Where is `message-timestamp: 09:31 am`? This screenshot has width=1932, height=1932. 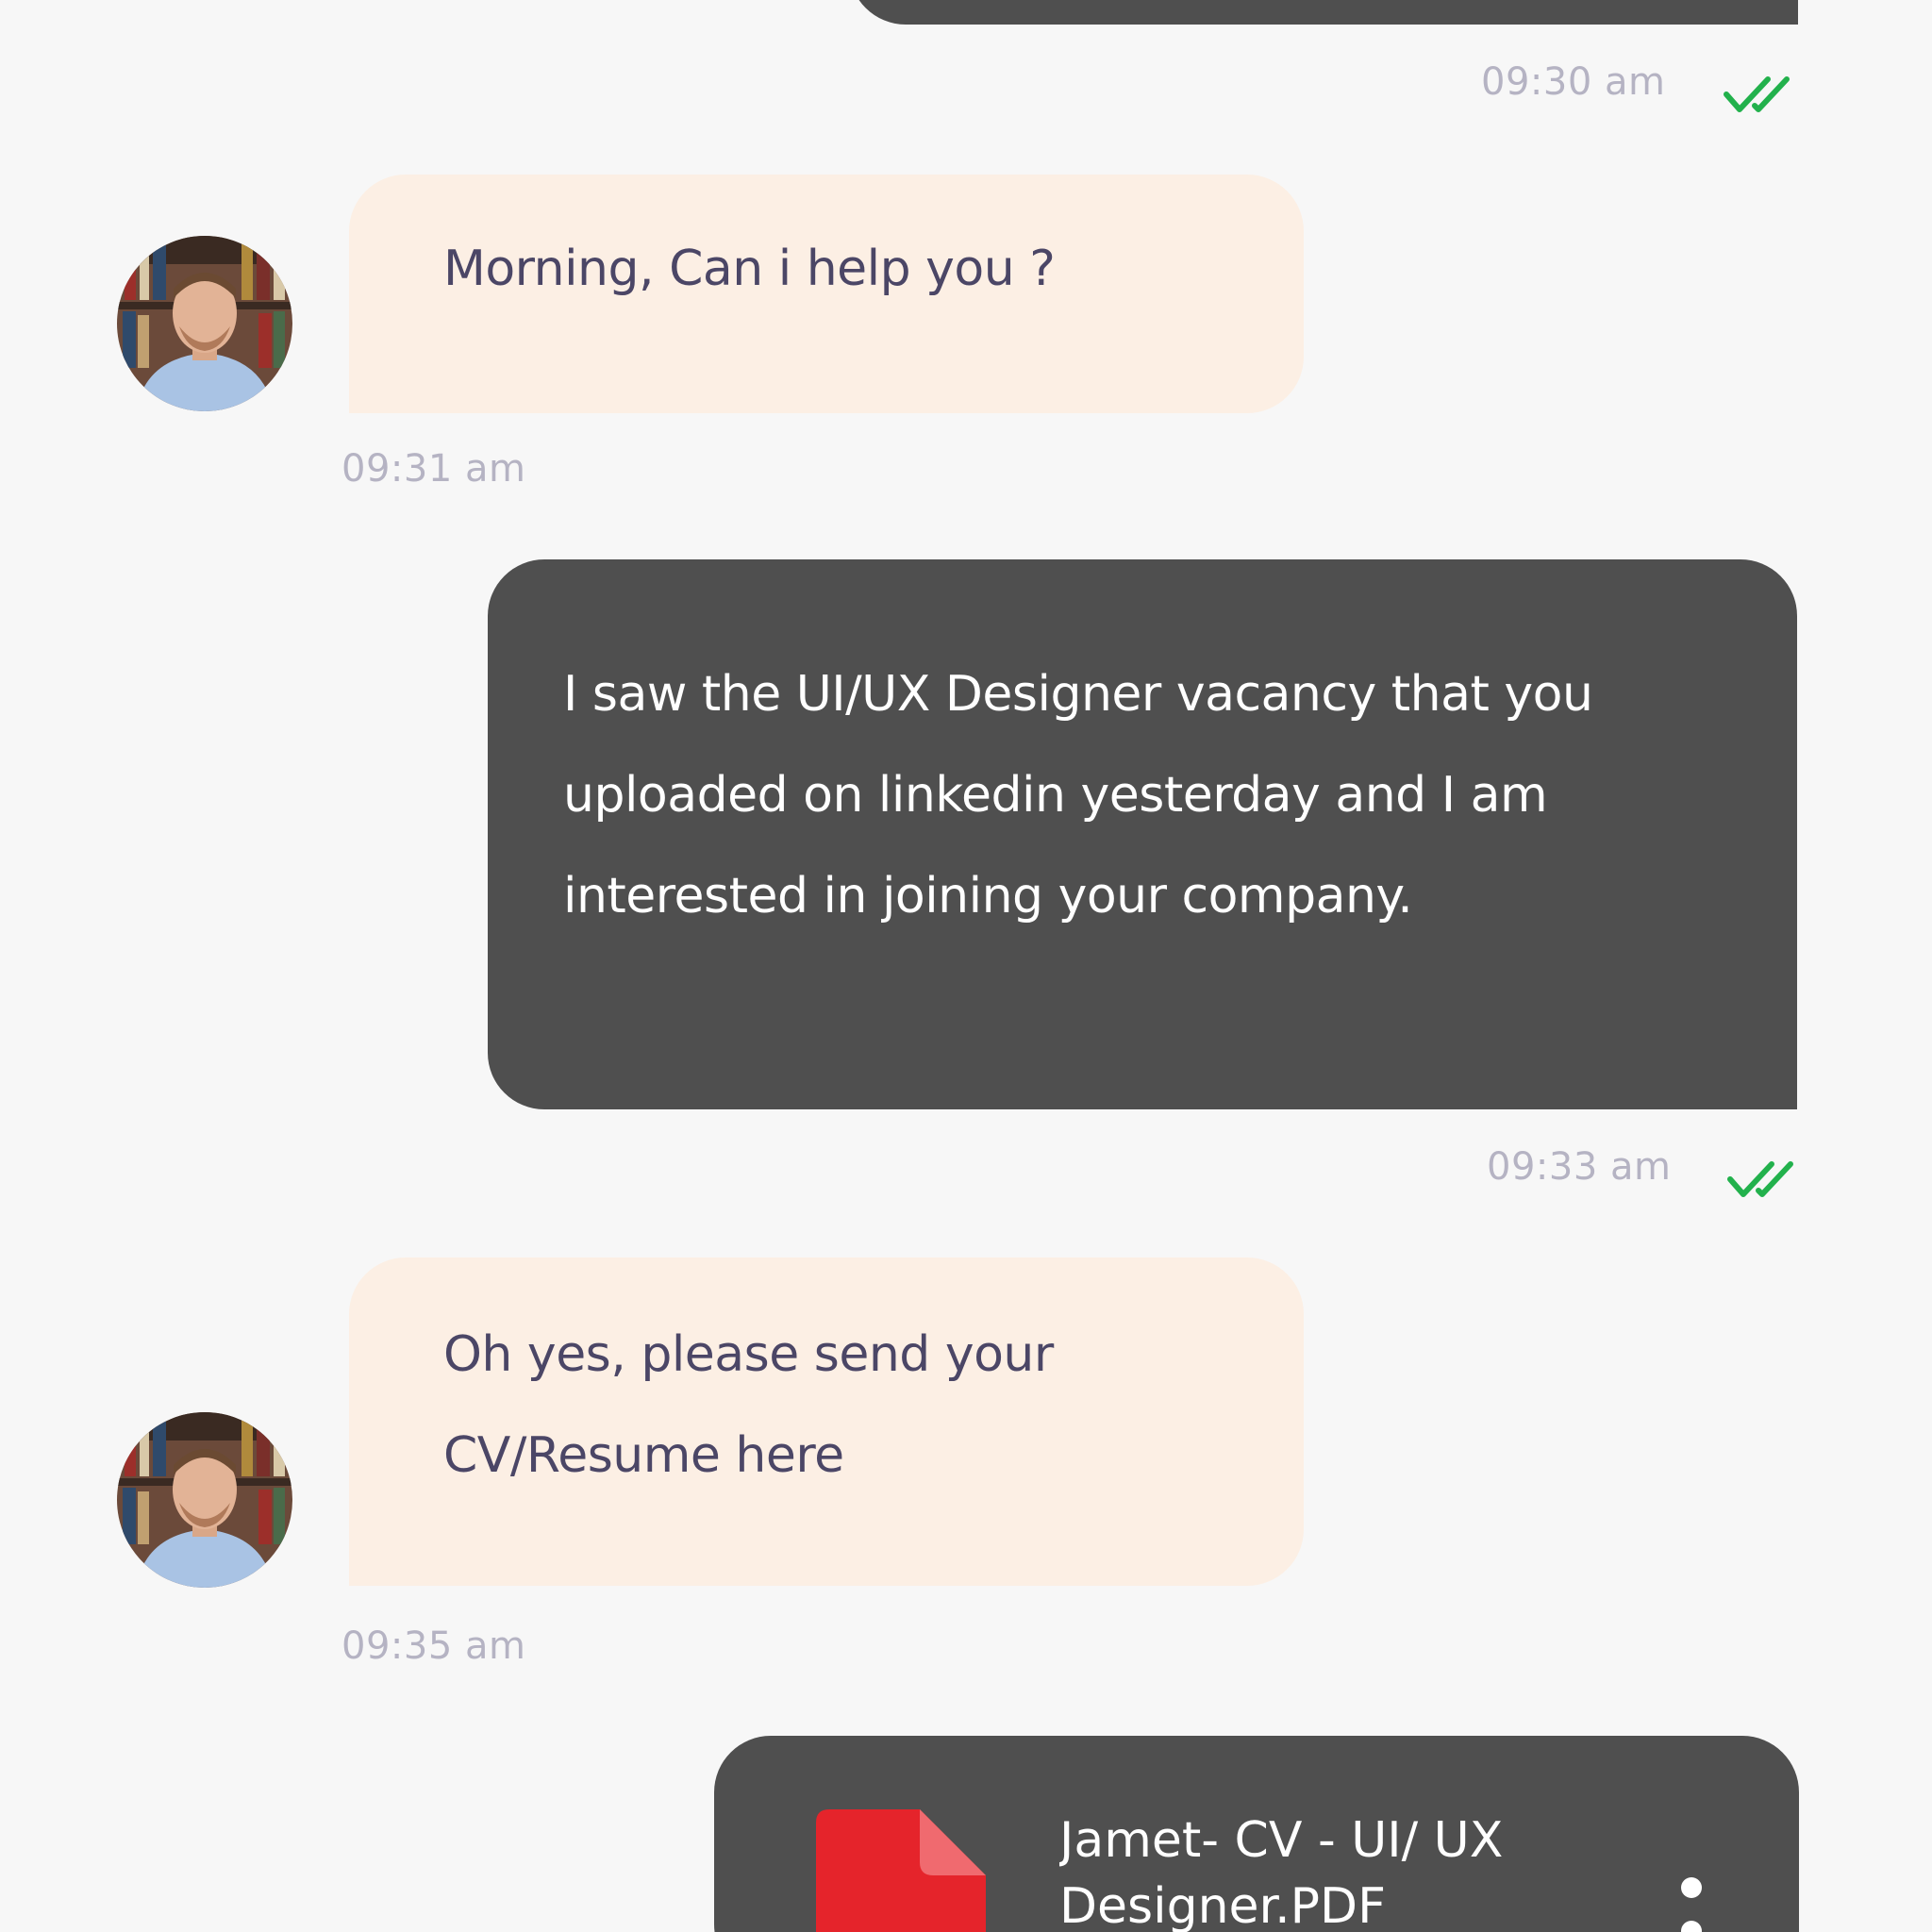 message-timestamp: 09:31 am is located at coordinates (434, 469).